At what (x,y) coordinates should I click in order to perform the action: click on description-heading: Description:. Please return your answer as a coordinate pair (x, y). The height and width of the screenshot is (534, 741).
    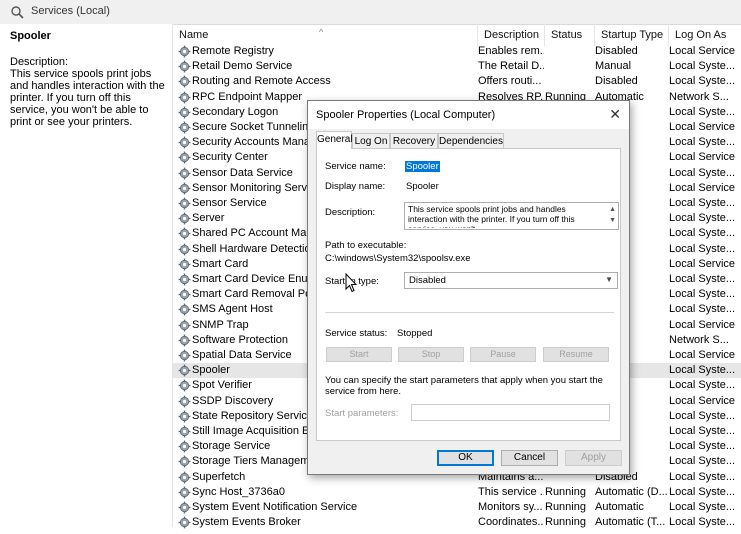
    Looking at the image, I should click on (39, 62).